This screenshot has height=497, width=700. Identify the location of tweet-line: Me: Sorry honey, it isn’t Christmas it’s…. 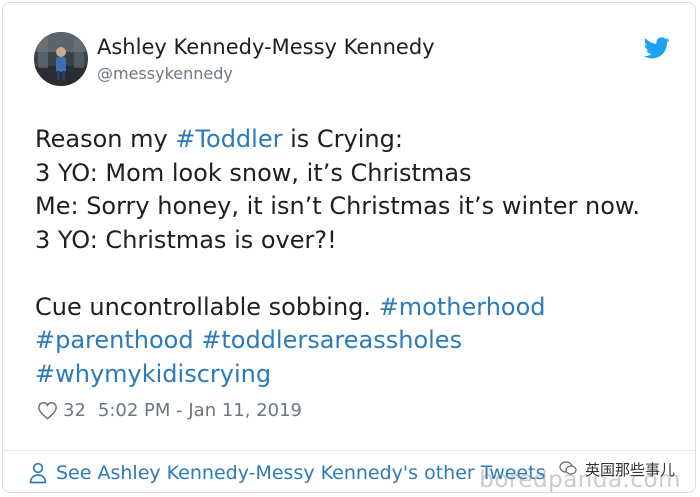
(355, 207).